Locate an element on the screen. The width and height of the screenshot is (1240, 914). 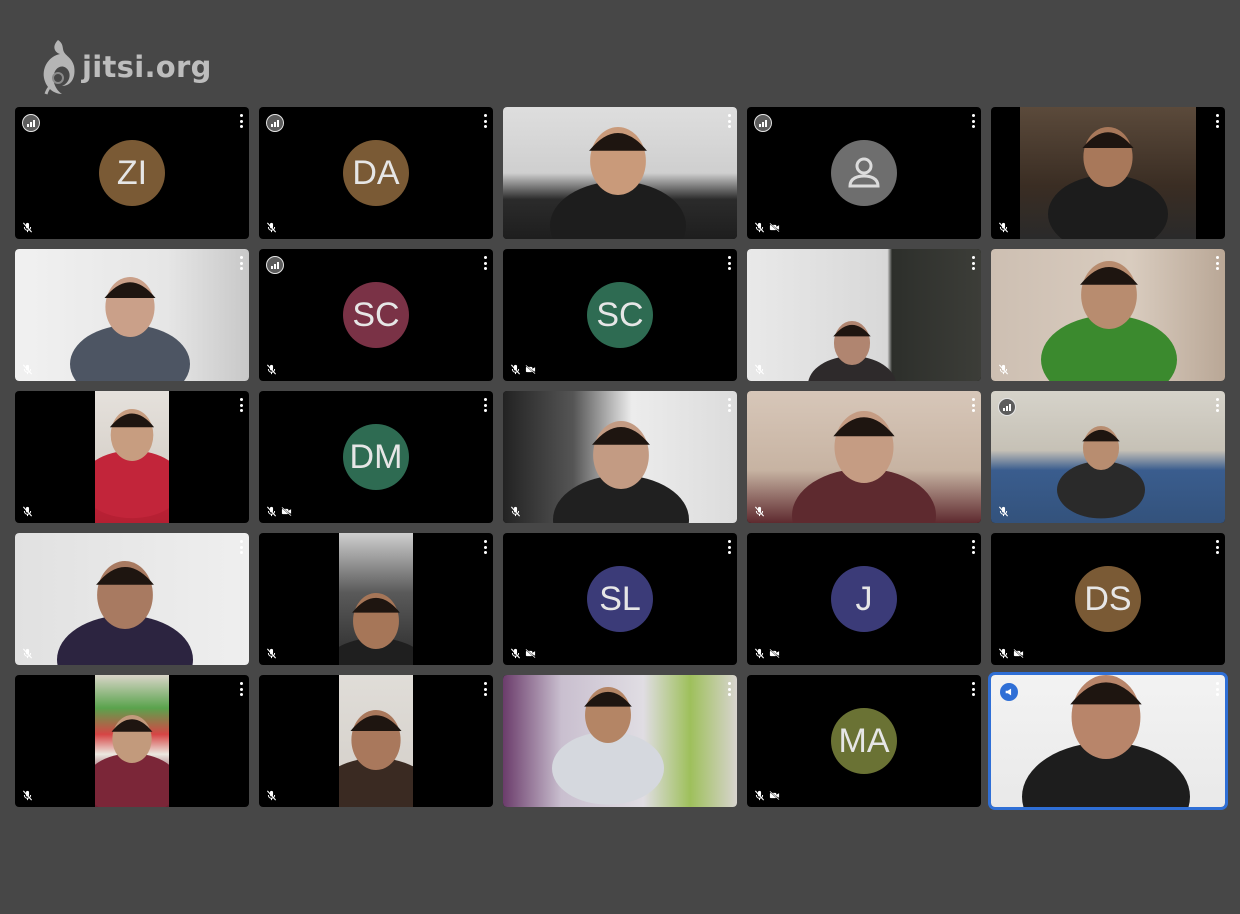
participant-tile: ZI is located at coordinates (132, 173).